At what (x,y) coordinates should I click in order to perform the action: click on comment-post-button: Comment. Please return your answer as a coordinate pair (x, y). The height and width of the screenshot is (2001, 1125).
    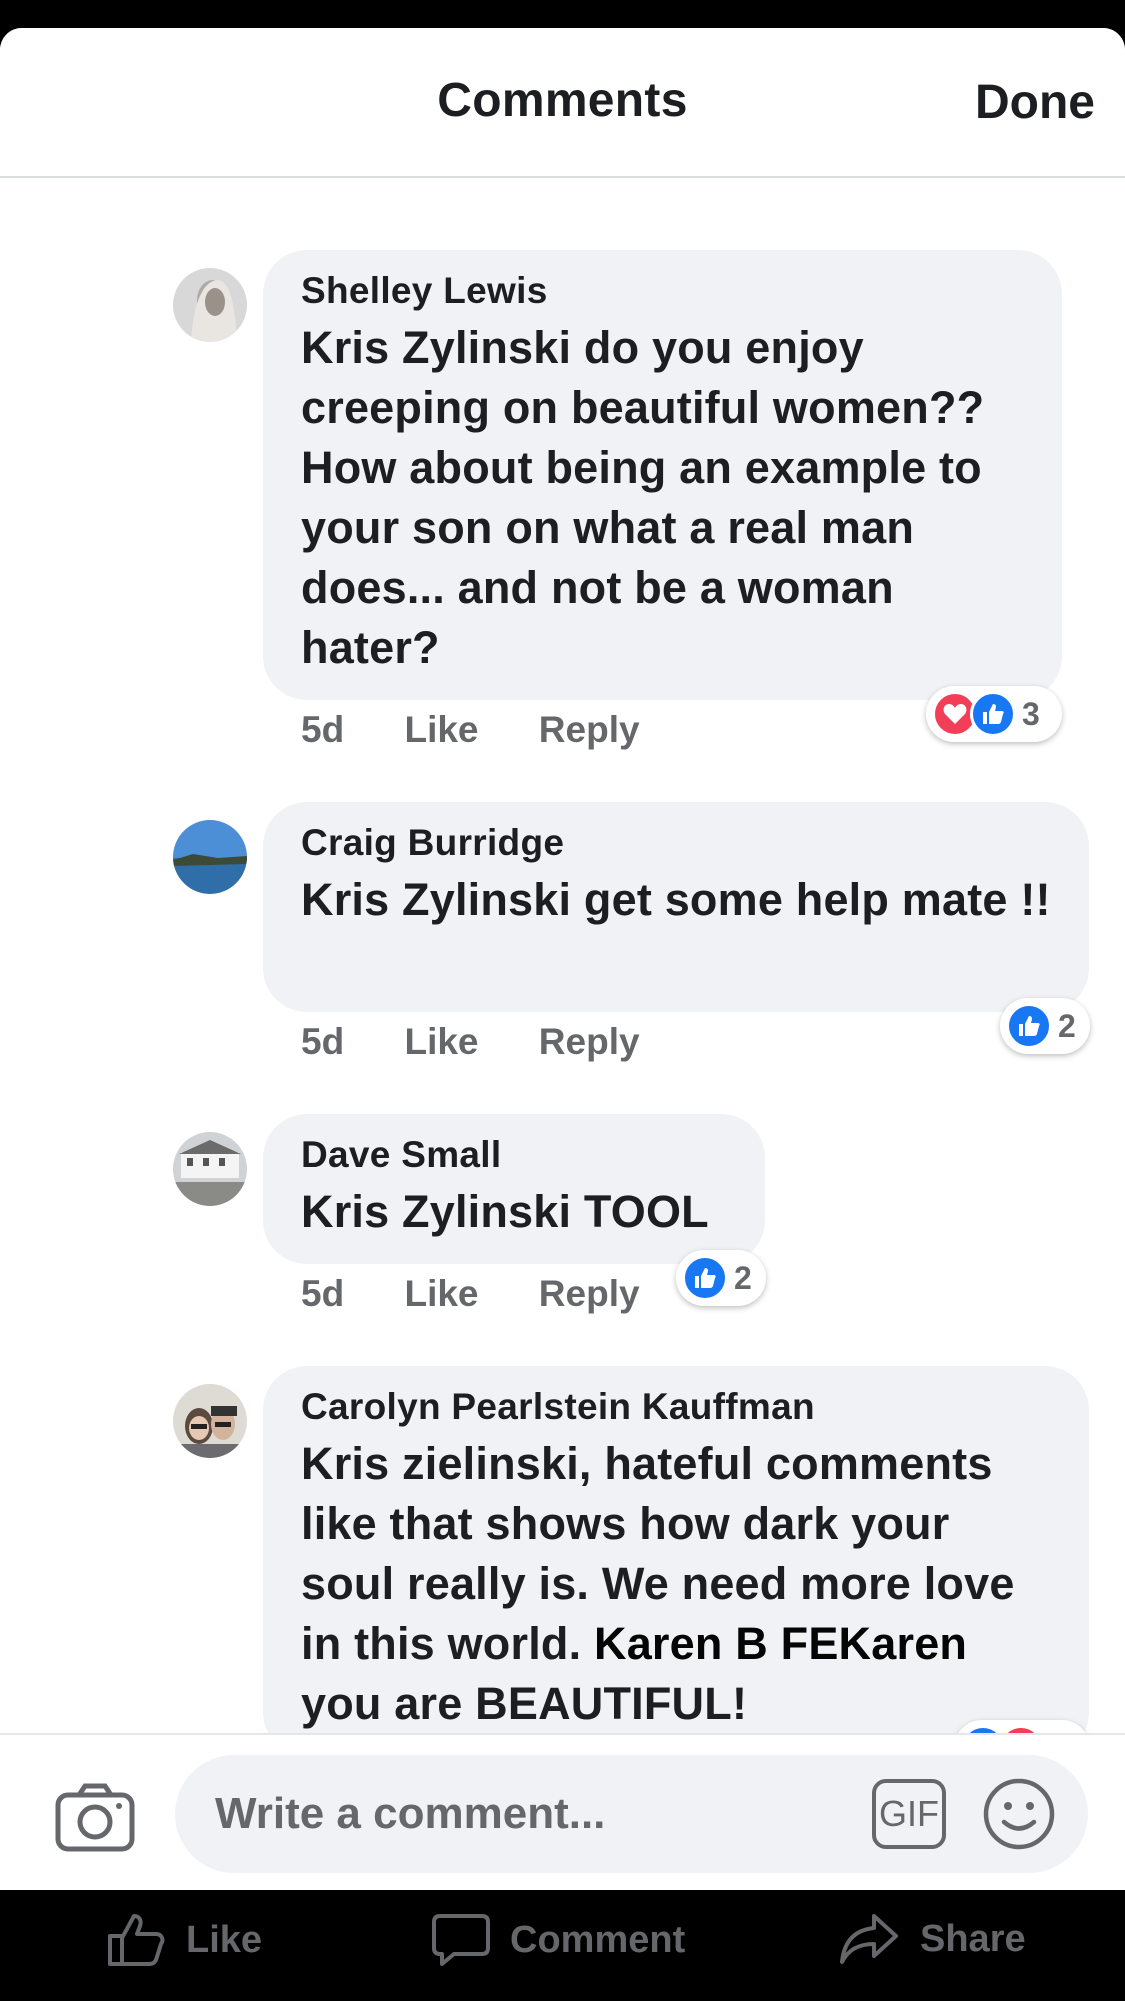
    Looking at the image, I should click on (558, 1940).